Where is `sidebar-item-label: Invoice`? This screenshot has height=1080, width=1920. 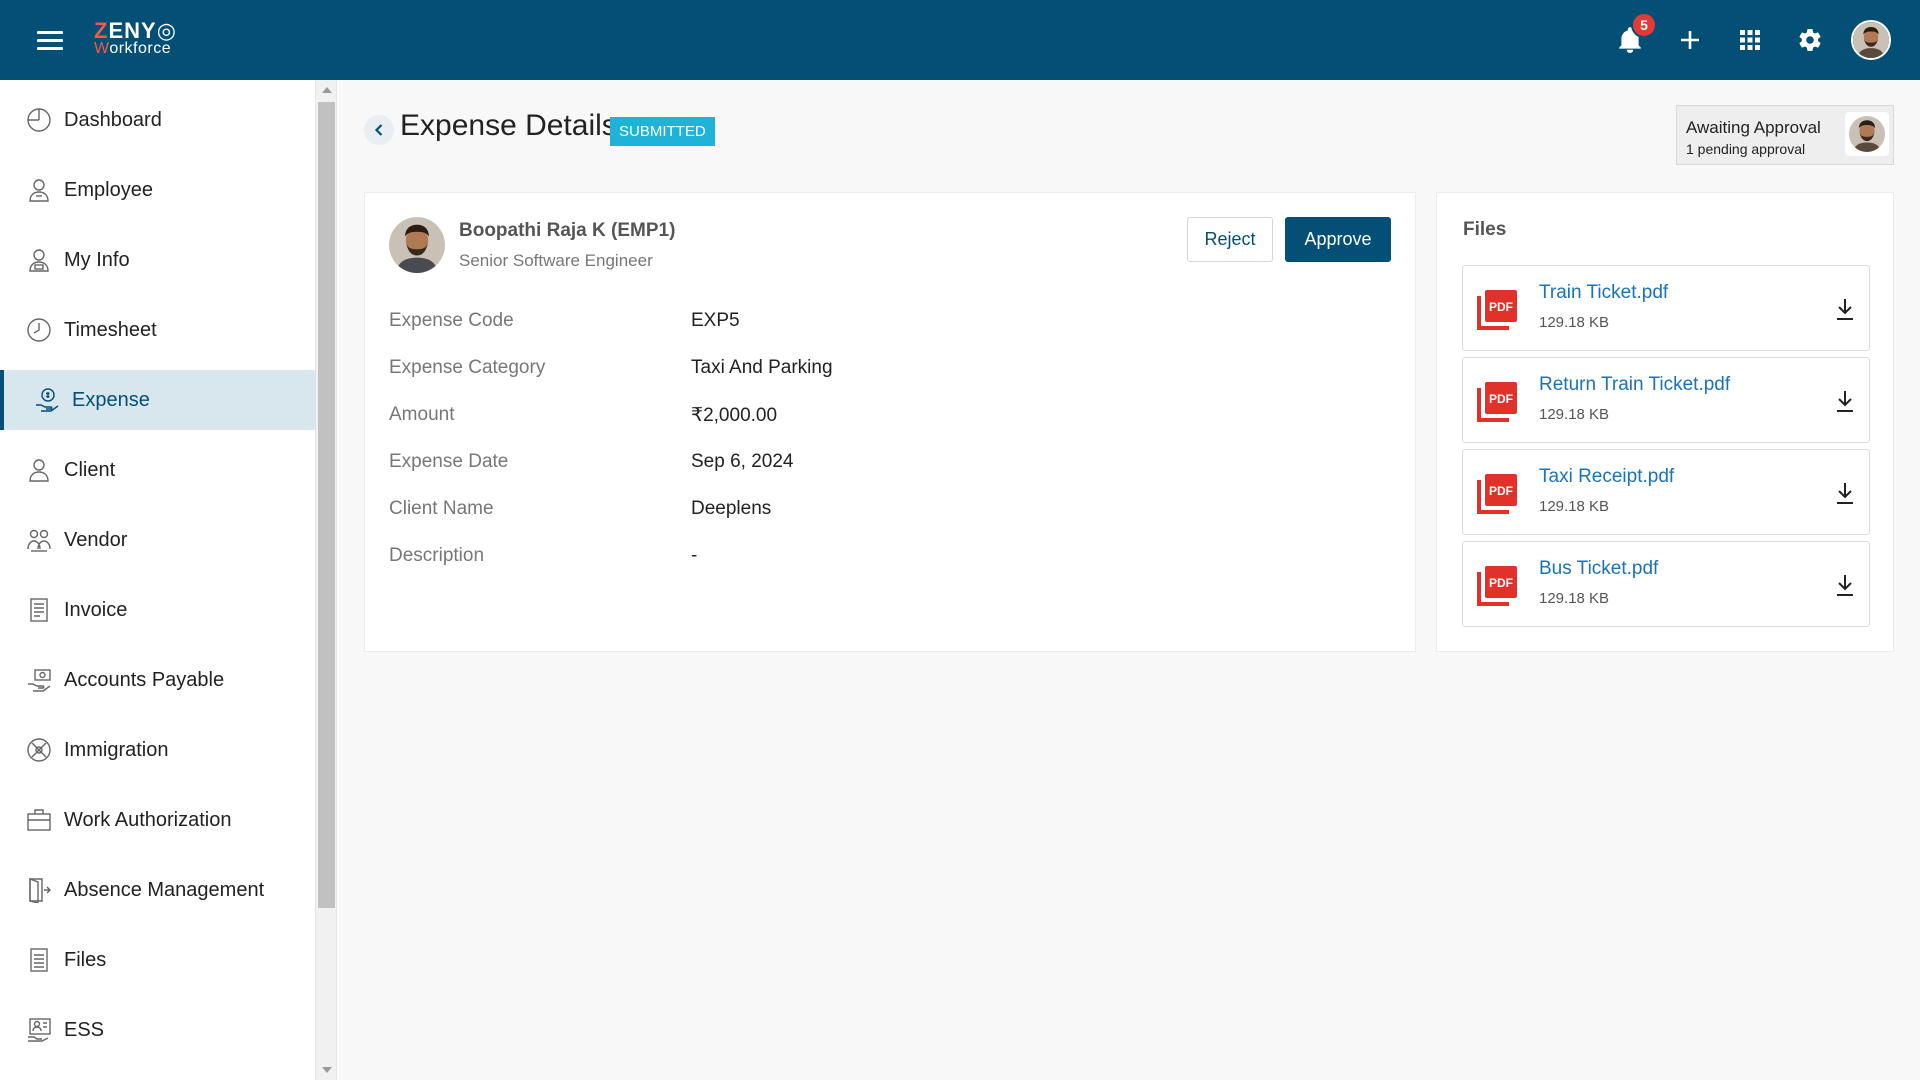
sidebar-item-label: Invoice is located at coordinates (96, 609).